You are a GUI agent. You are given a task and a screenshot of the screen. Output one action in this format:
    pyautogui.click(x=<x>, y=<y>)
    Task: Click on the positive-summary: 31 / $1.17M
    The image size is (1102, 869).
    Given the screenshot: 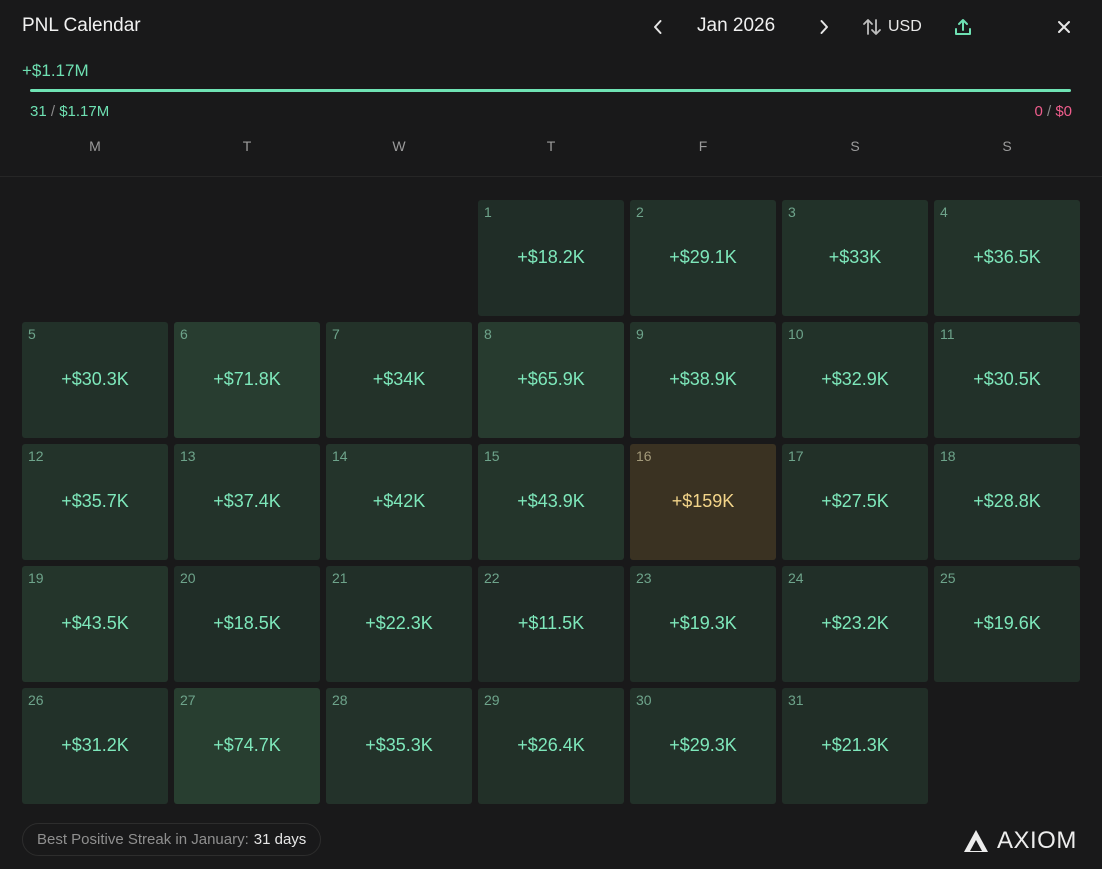 What is the action you would take?
    pyautogui.click(x=69, y=111)
    